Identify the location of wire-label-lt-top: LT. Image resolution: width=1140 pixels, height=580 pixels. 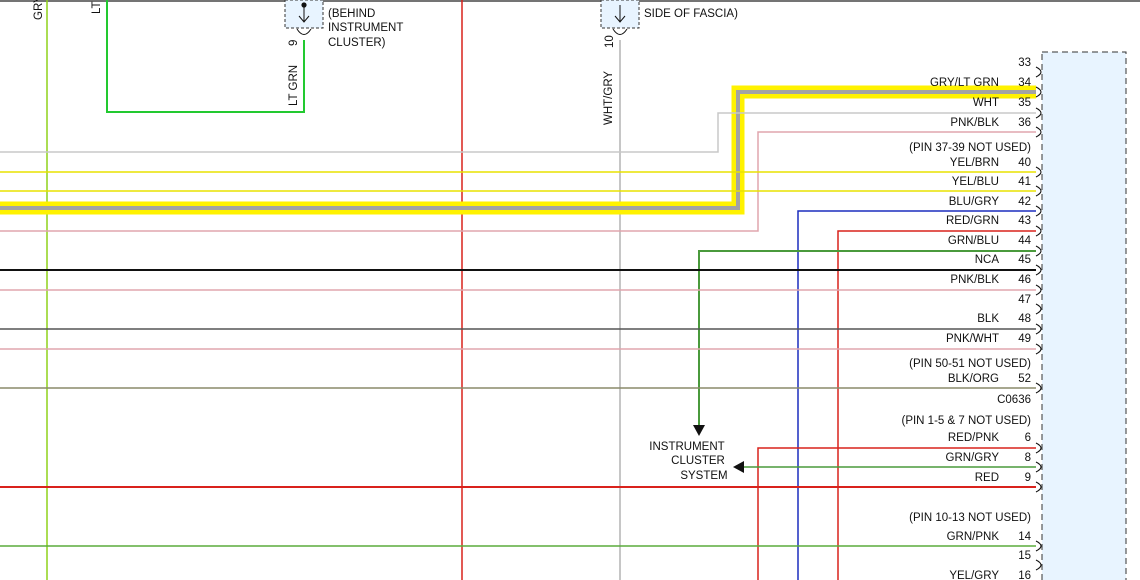
(97, 7).